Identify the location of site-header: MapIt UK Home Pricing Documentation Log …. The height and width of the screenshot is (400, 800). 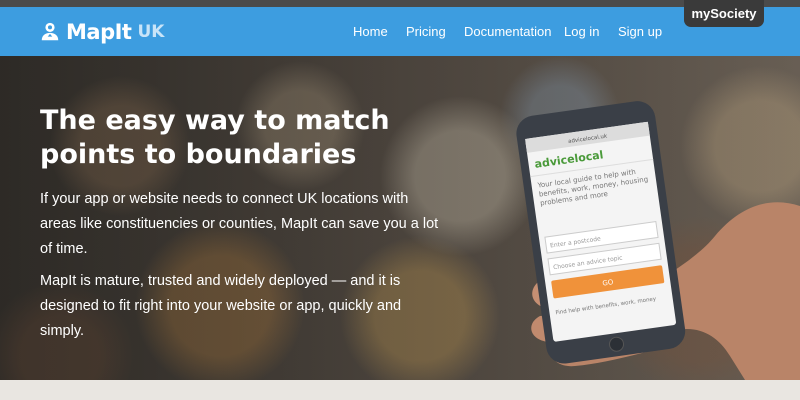
(400, 31).